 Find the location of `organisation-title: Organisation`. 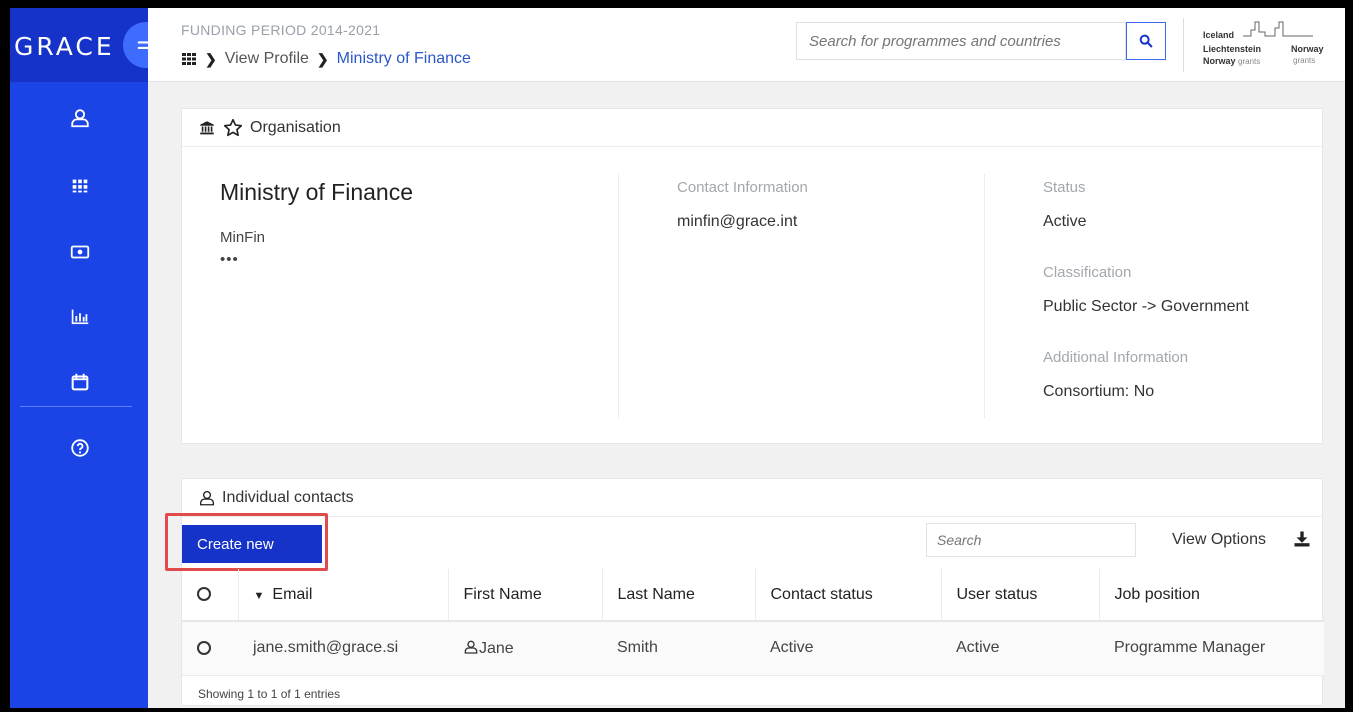

organisation-title: Organisation is located at coordinates (295, 127).